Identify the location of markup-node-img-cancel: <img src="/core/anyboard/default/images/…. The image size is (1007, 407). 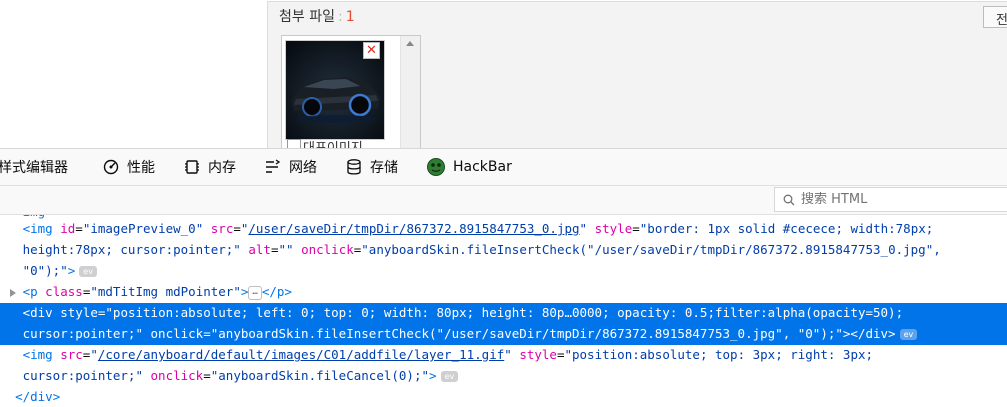
(503, 355).